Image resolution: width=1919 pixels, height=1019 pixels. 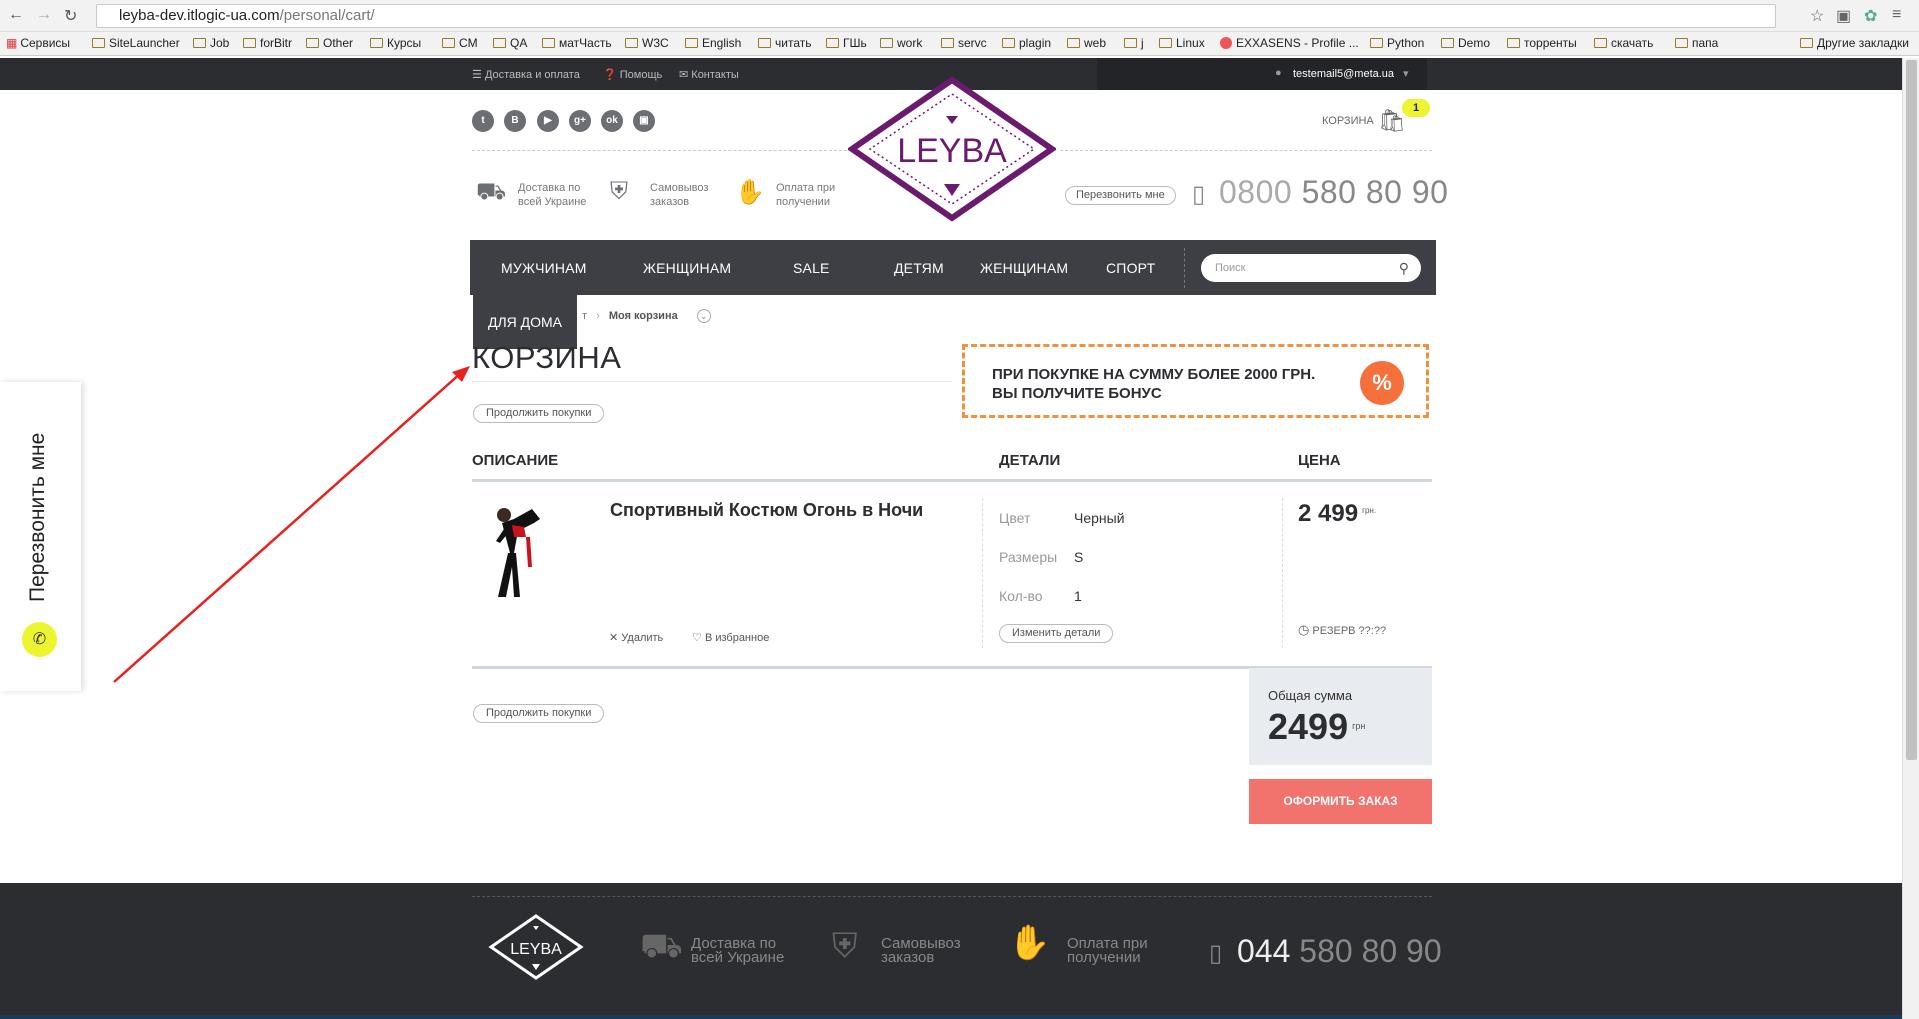 What do you see at coordinates (811, 268) in the screenshot?
I see `nav-item-sale: SALE` at bounding box center [811, 268].